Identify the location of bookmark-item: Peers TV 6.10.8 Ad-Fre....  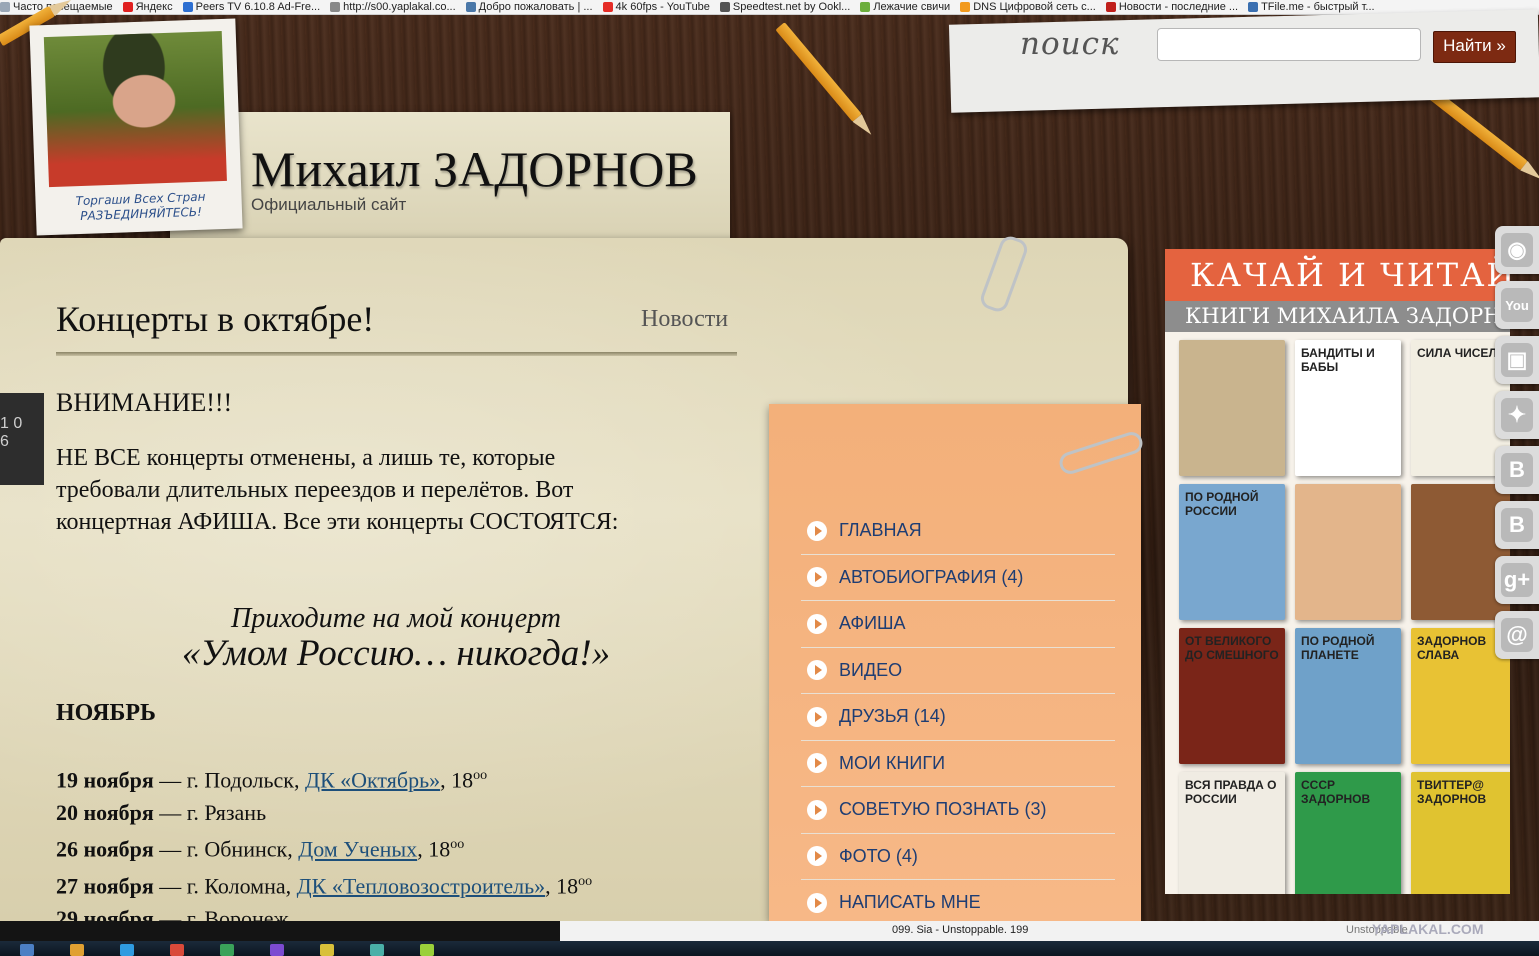
(251, 7).